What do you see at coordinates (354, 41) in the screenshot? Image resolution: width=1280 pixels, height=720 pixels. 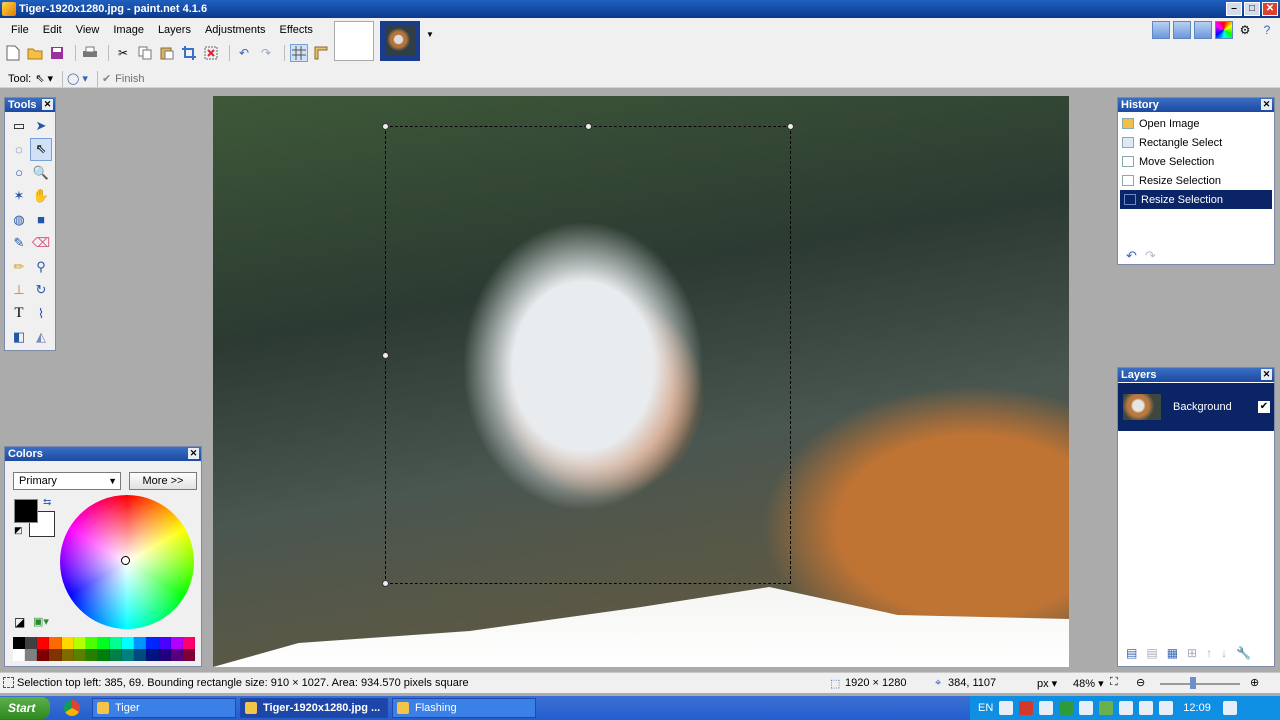 I see `image-thumbnail-blank` at bounding box center [354, 41].